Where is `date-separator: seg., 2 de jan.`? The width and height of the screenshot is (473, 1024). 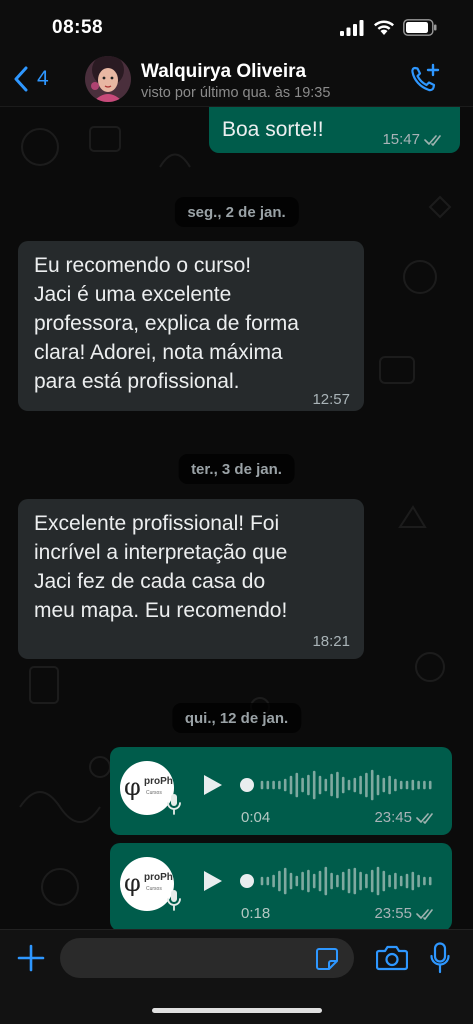
date-separator: seg., 2 de jan. is located at coordinates (236, 212).